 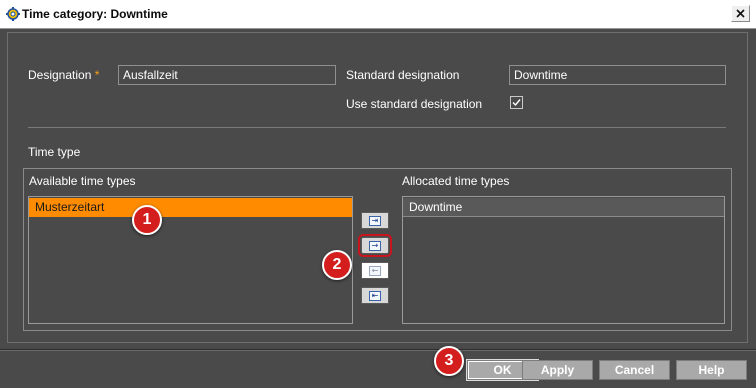 What do you see at coordinates (82, 181) in the screenshot?
I see `available-time-types-label: Available time types` at bounding box center [82, 181].